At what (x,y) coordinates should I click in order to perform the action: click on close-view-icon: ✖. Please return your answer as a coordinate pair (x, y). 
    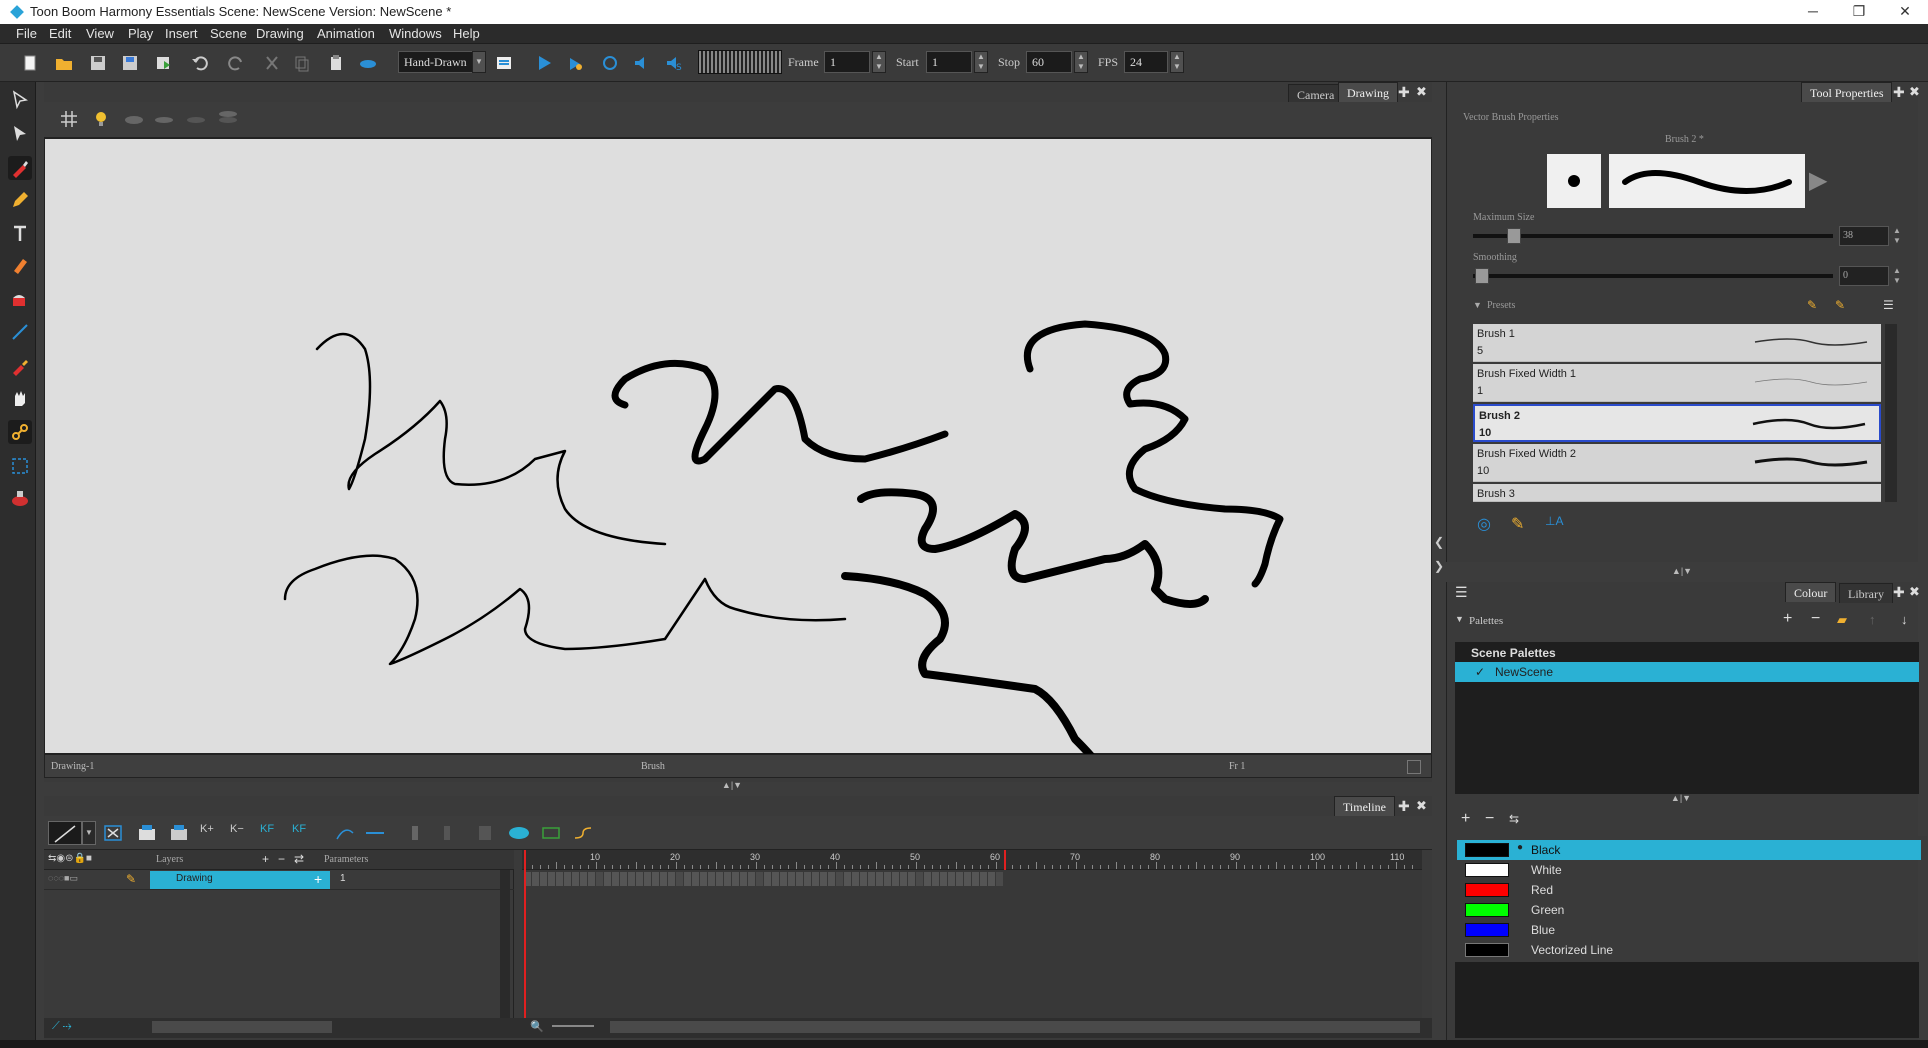
    Looking at the image, I should click on (1421, 92).